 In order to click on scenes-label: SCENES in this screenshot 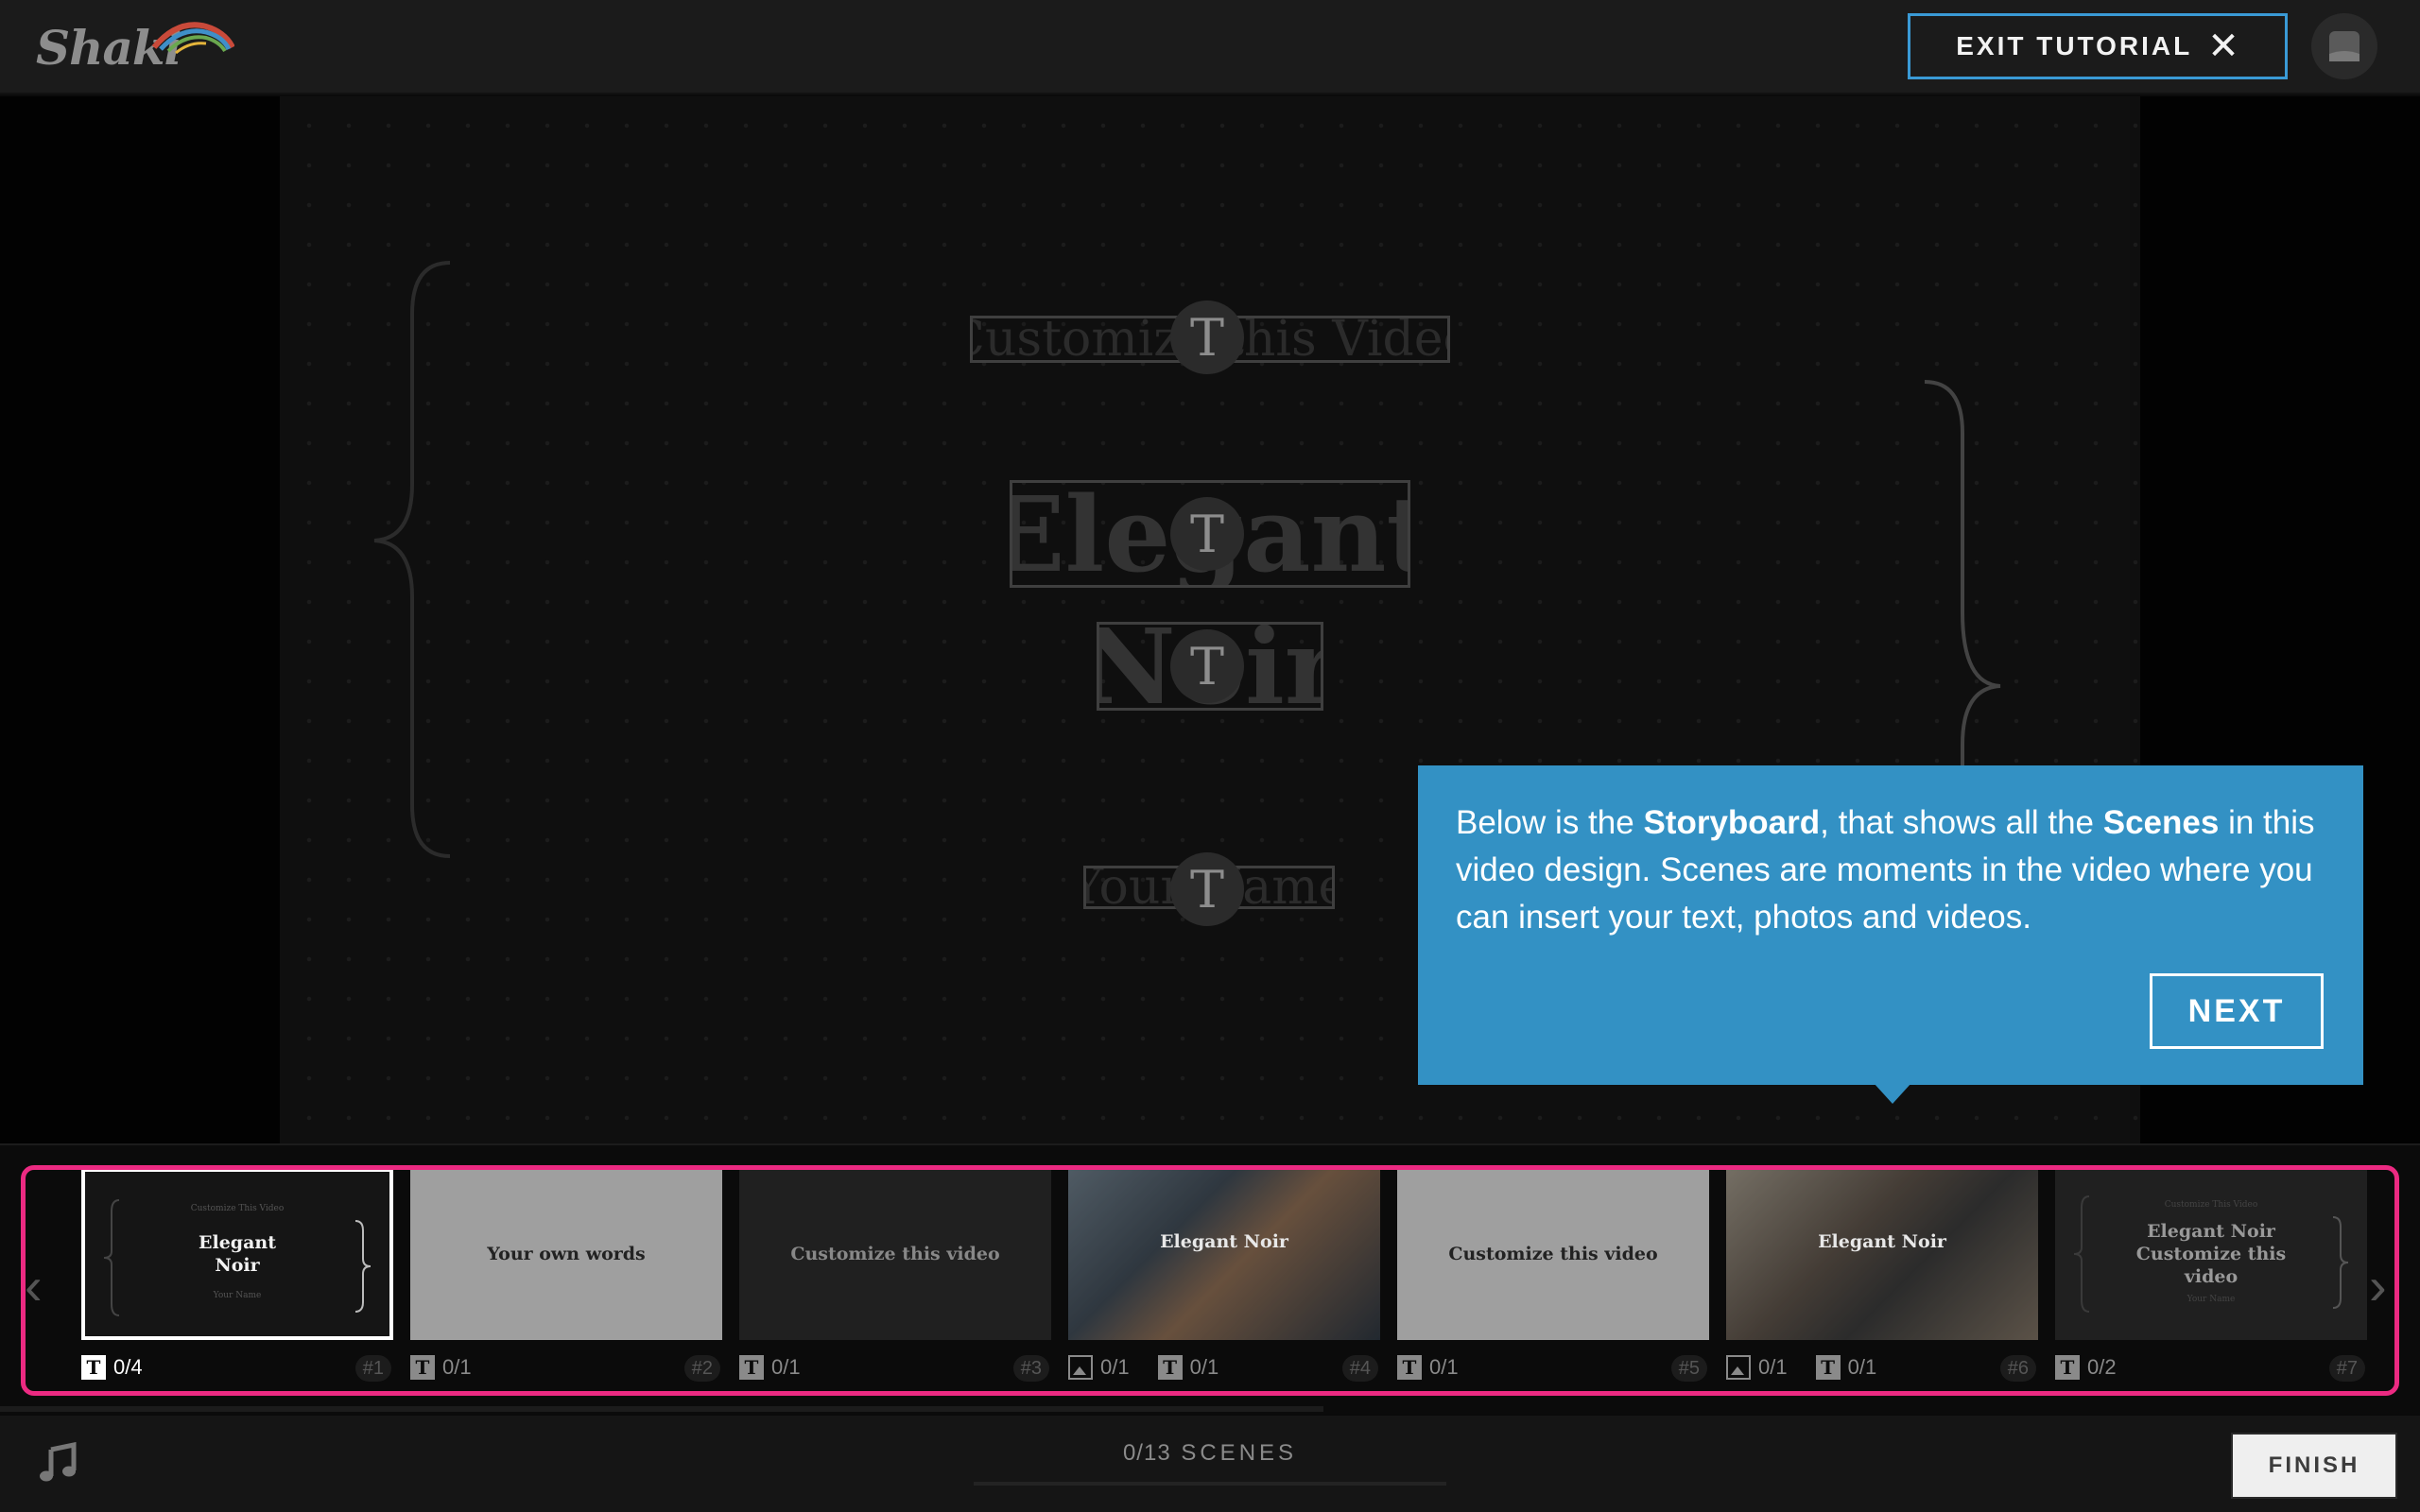, I will do `click(1239, 1453)`.